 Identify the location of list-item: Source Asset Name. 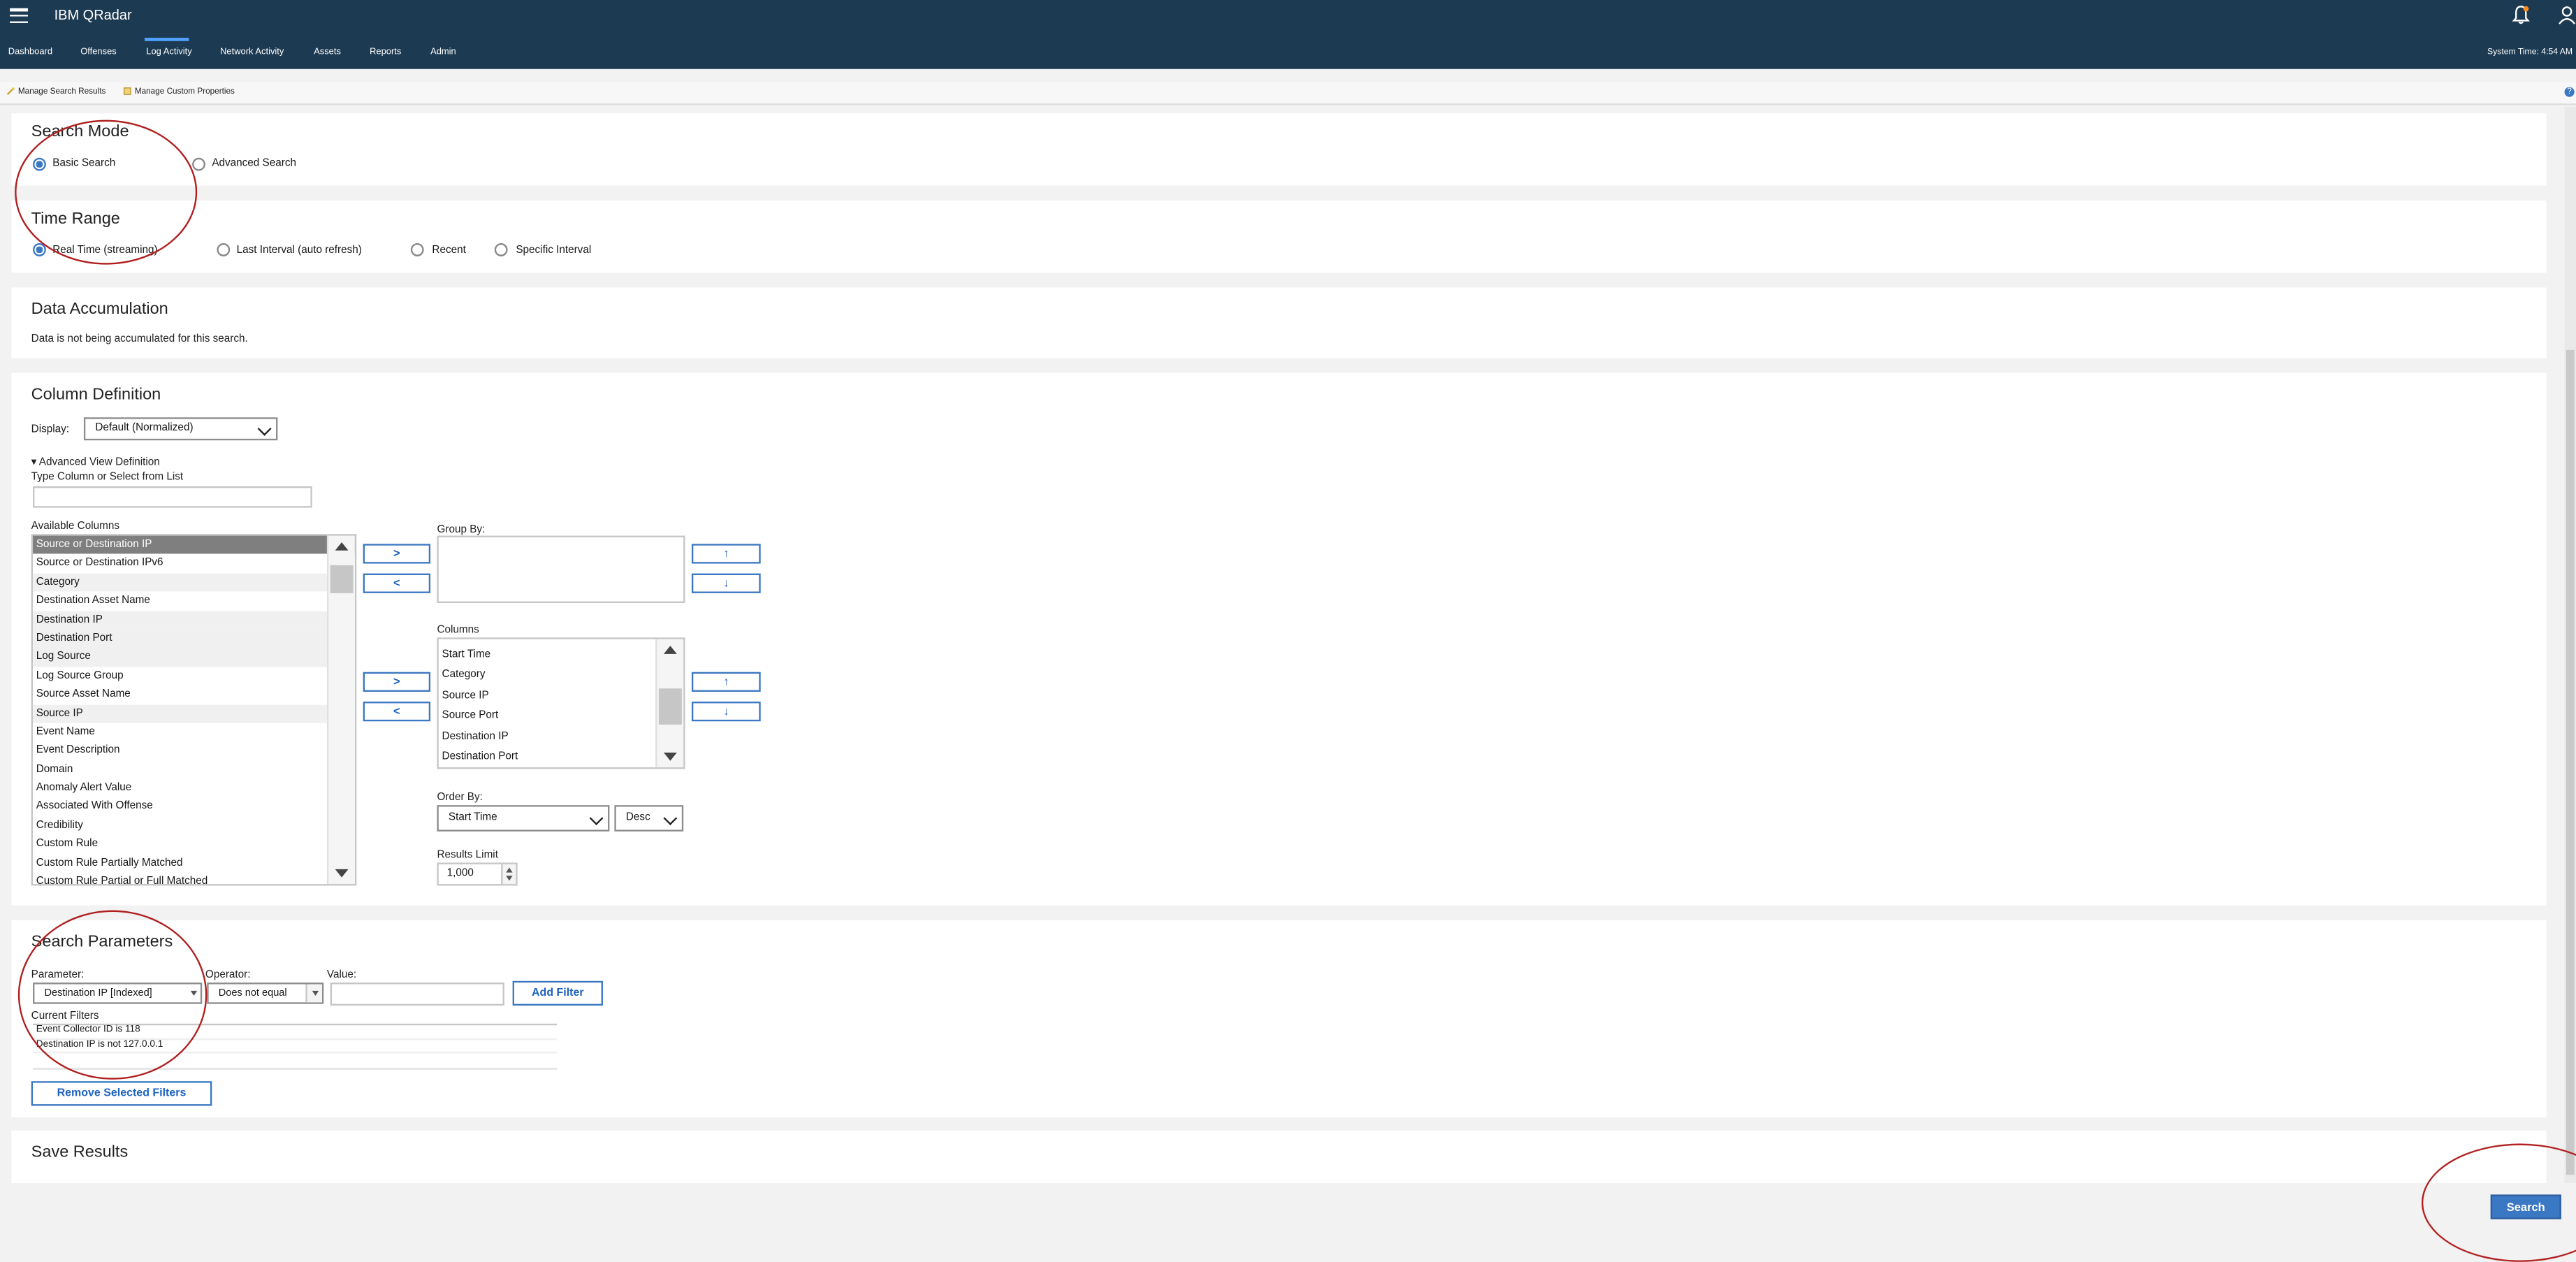
(194, 695).